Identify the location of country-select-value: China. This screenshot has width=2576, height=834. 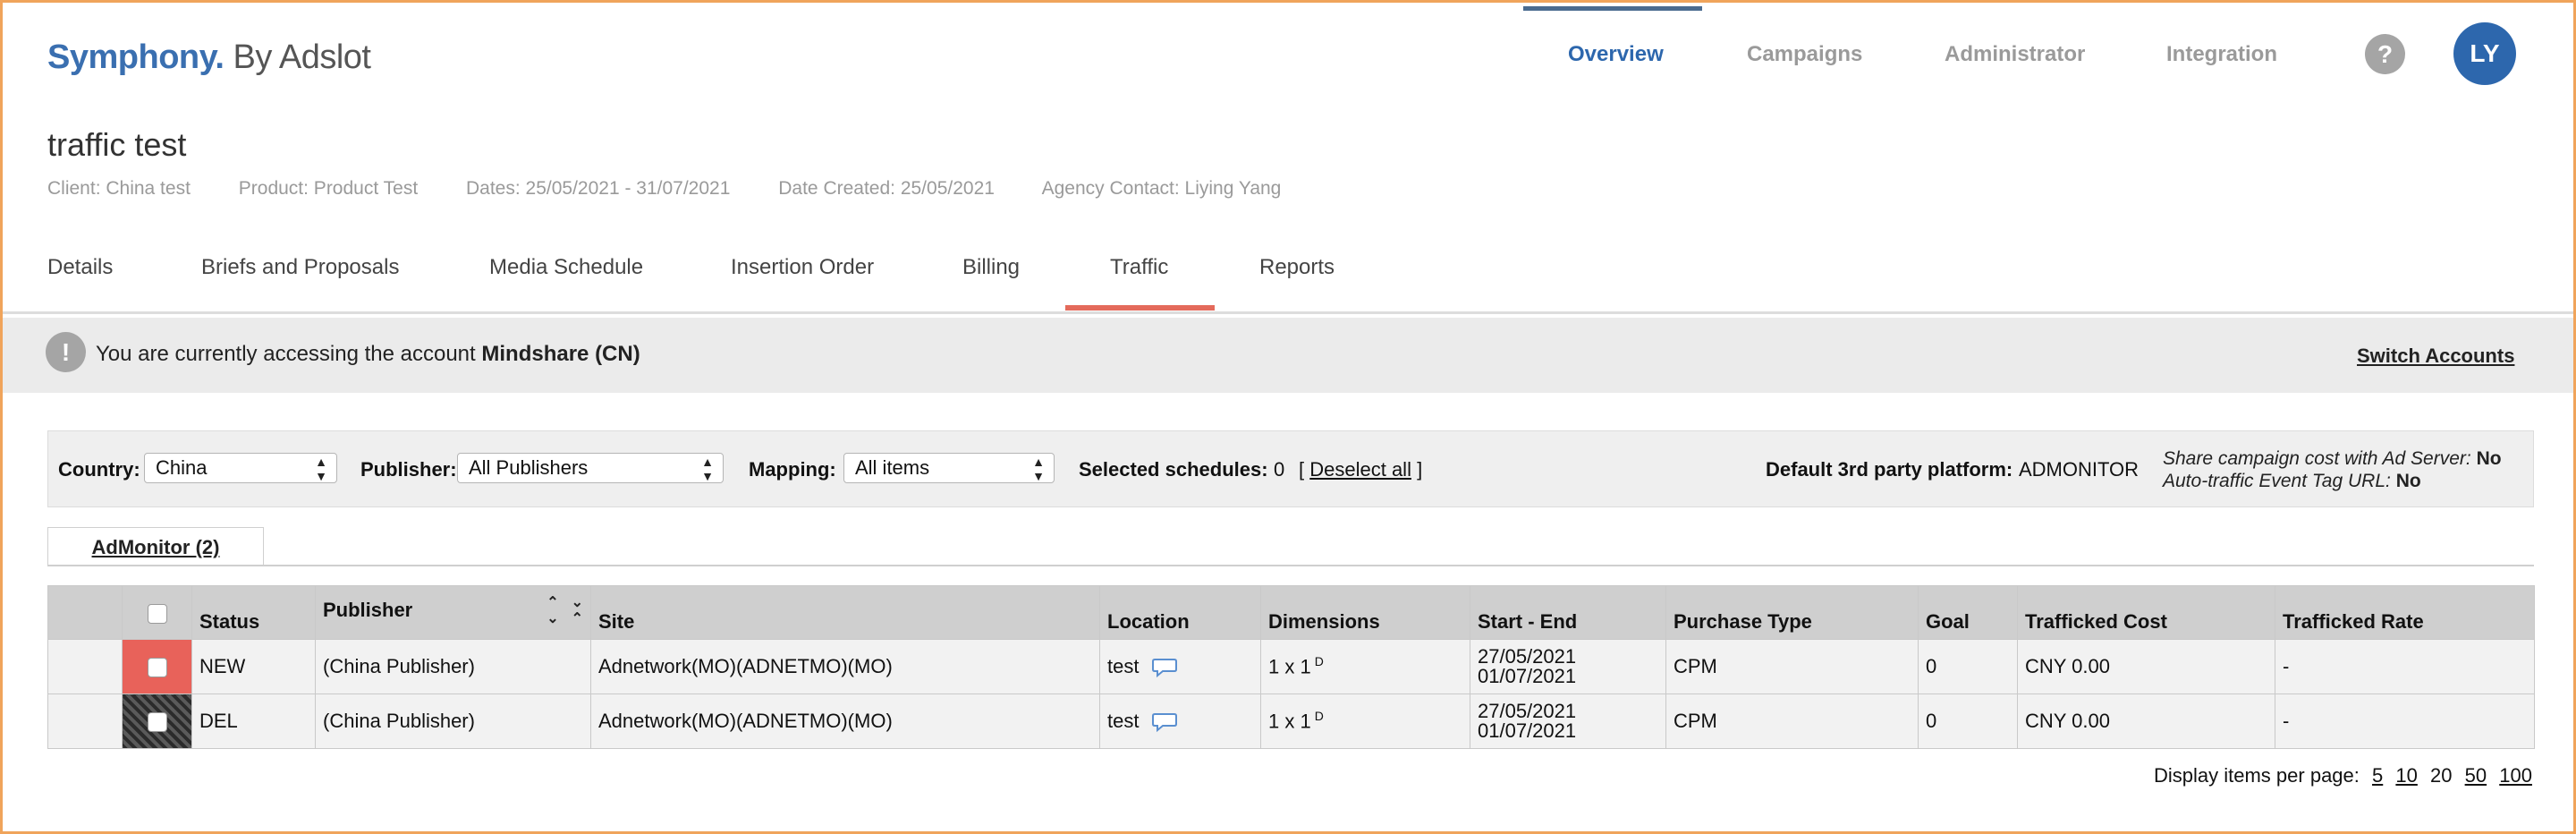
(182, 467).